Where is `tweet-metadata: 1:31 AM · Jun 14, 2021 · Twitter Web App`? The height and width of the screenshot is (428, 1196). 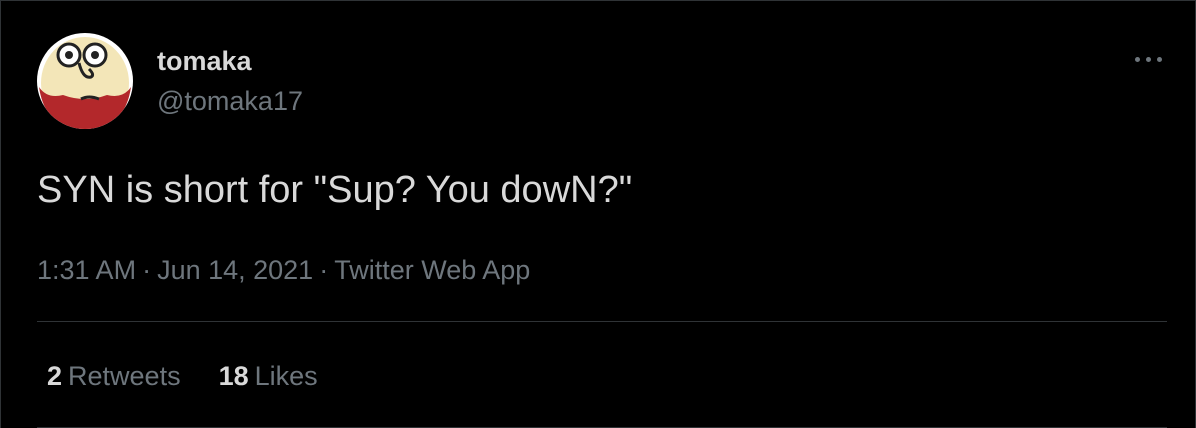
tweet-metadata: 1:31 AM · Jun 14, 2021 · Twitter Web App is located at coordinates (283, 270).